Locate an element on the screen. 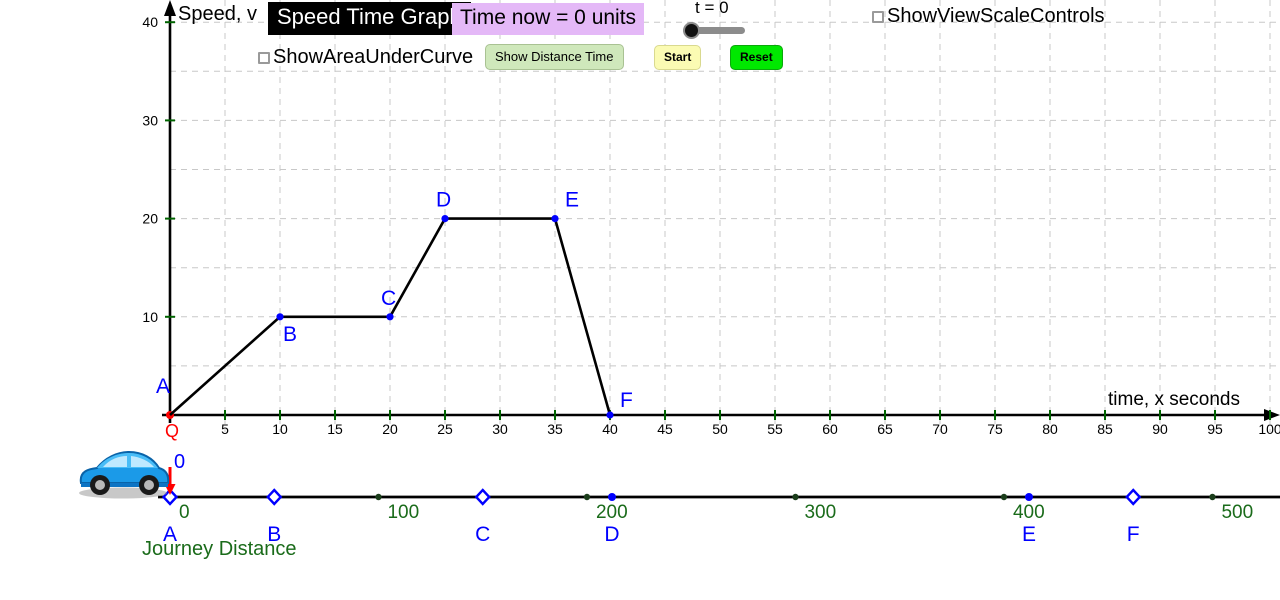  svg-text: 55 is located at coordinates (775, 429).